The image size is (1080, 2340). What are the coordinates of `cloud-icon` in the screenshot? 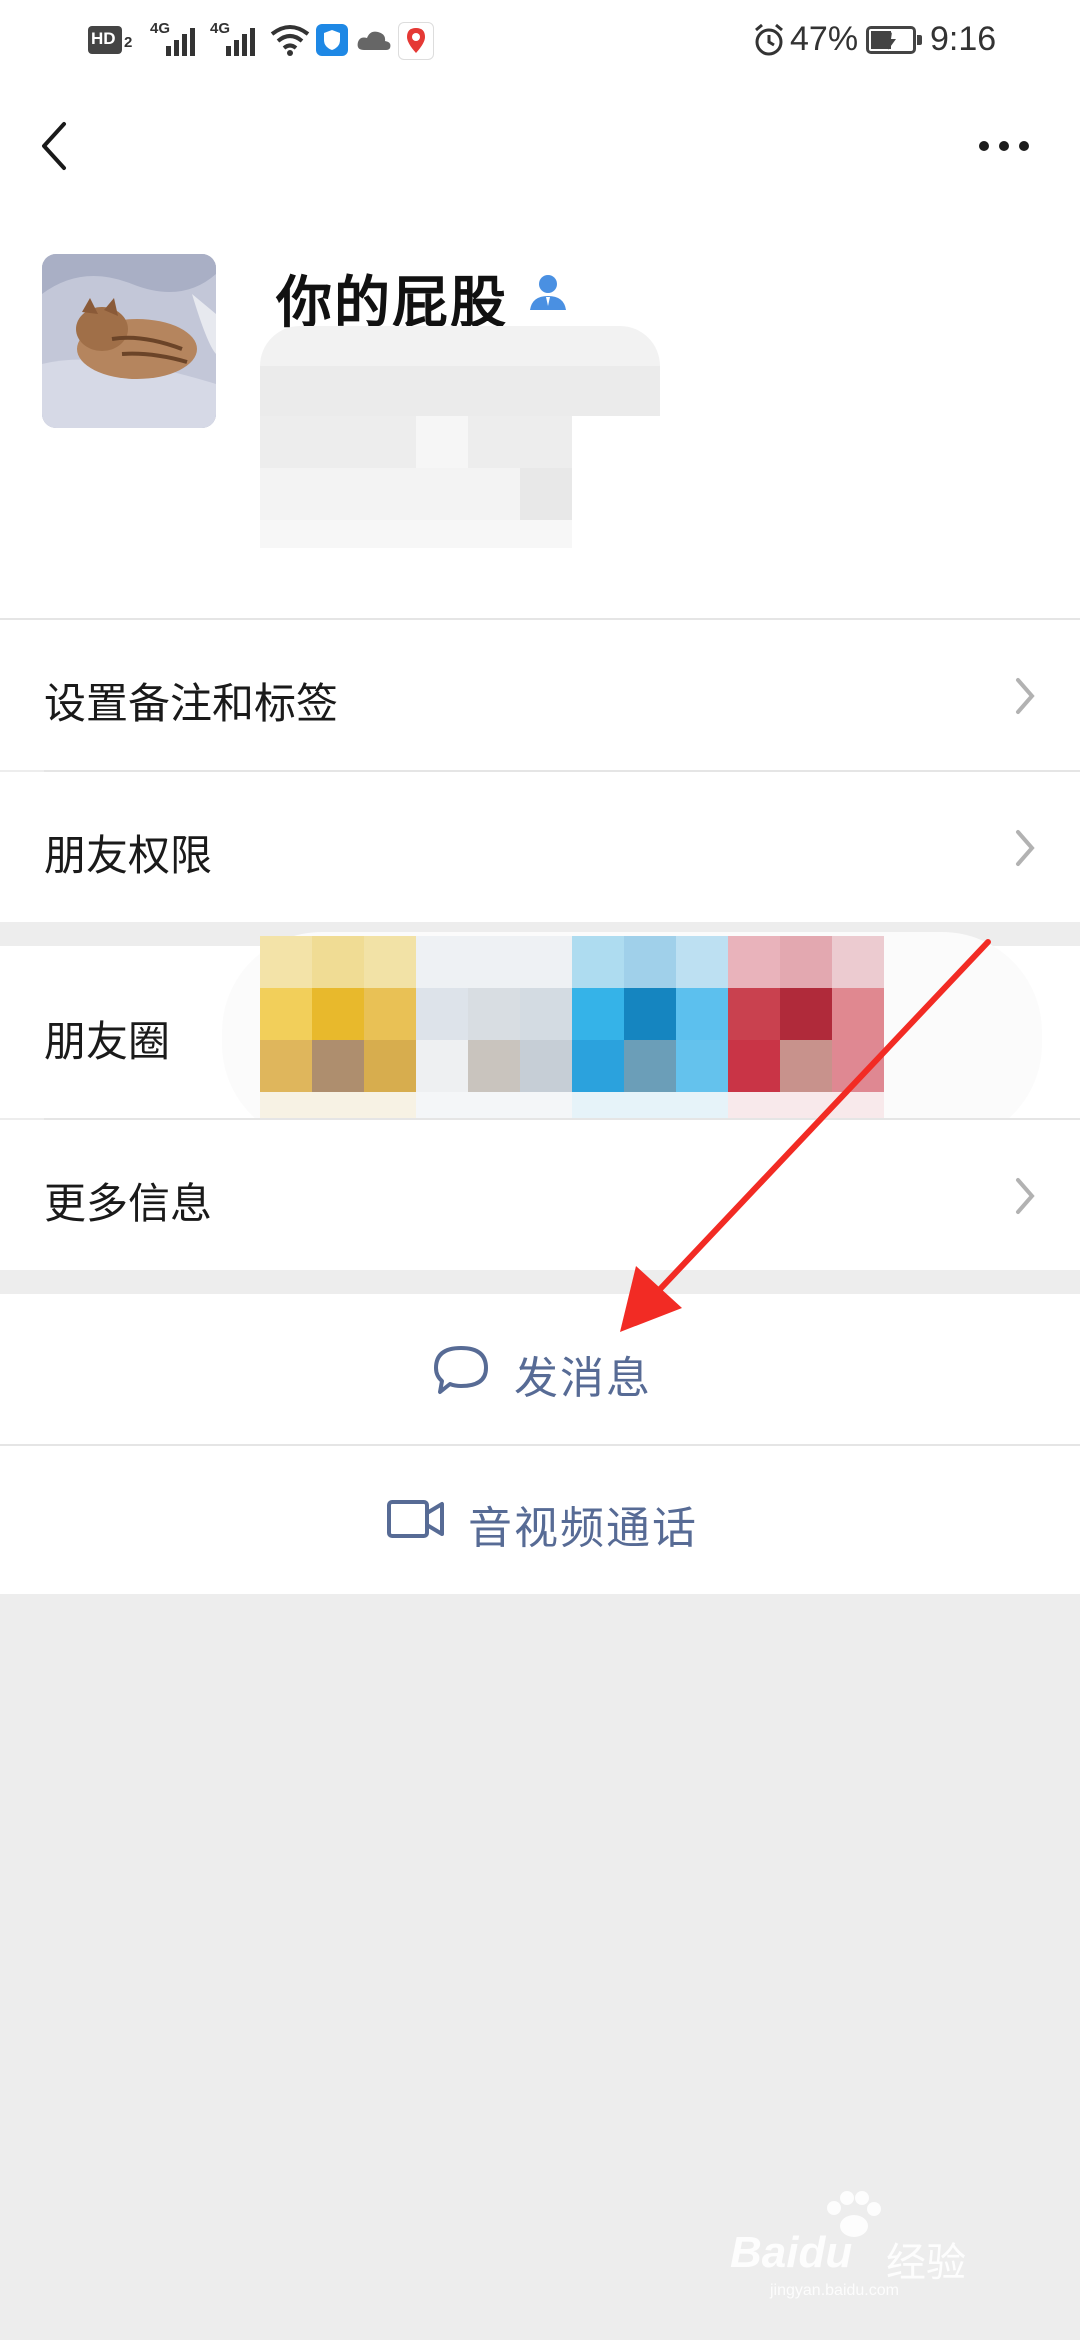 It's located at (374, 40).